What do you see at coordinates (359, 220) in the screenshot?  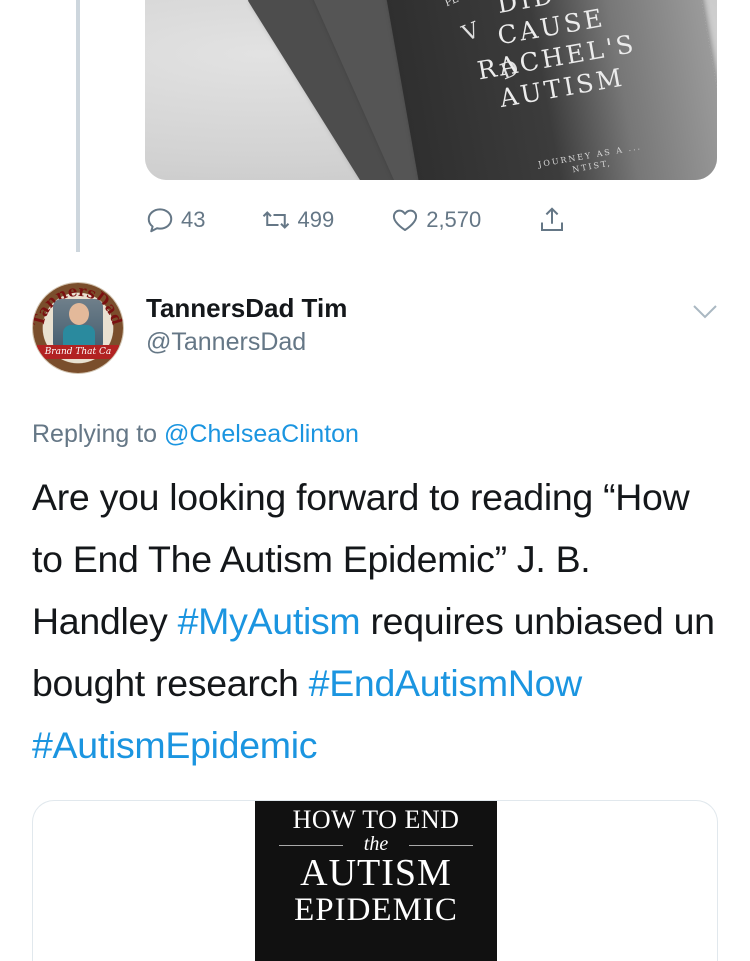 I see `tweet-action-bar: 43 499 2,570` at bounding box center [359, 220].